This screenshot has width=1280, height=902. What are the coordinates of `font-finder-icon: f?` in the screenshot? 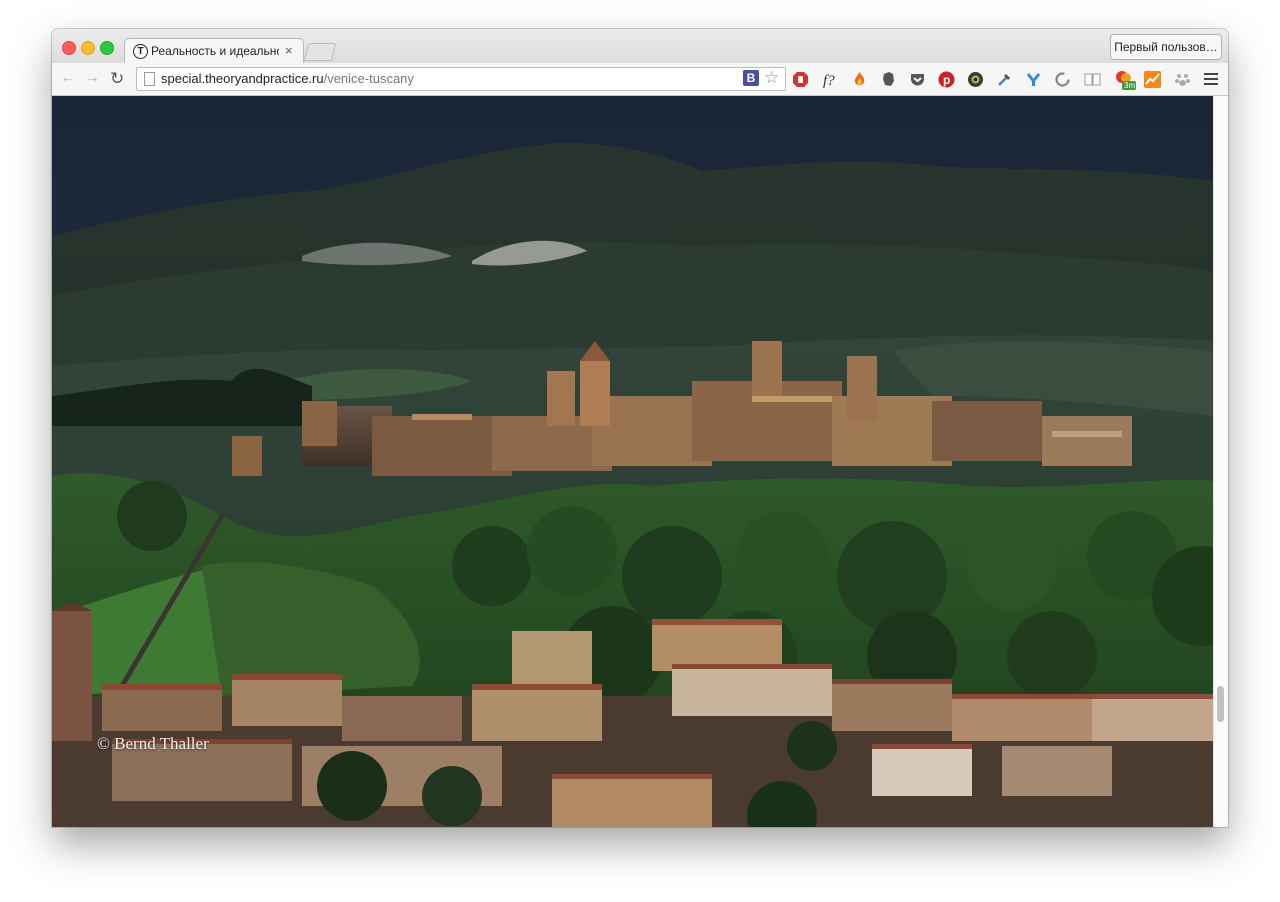 It's located at (830, 79).